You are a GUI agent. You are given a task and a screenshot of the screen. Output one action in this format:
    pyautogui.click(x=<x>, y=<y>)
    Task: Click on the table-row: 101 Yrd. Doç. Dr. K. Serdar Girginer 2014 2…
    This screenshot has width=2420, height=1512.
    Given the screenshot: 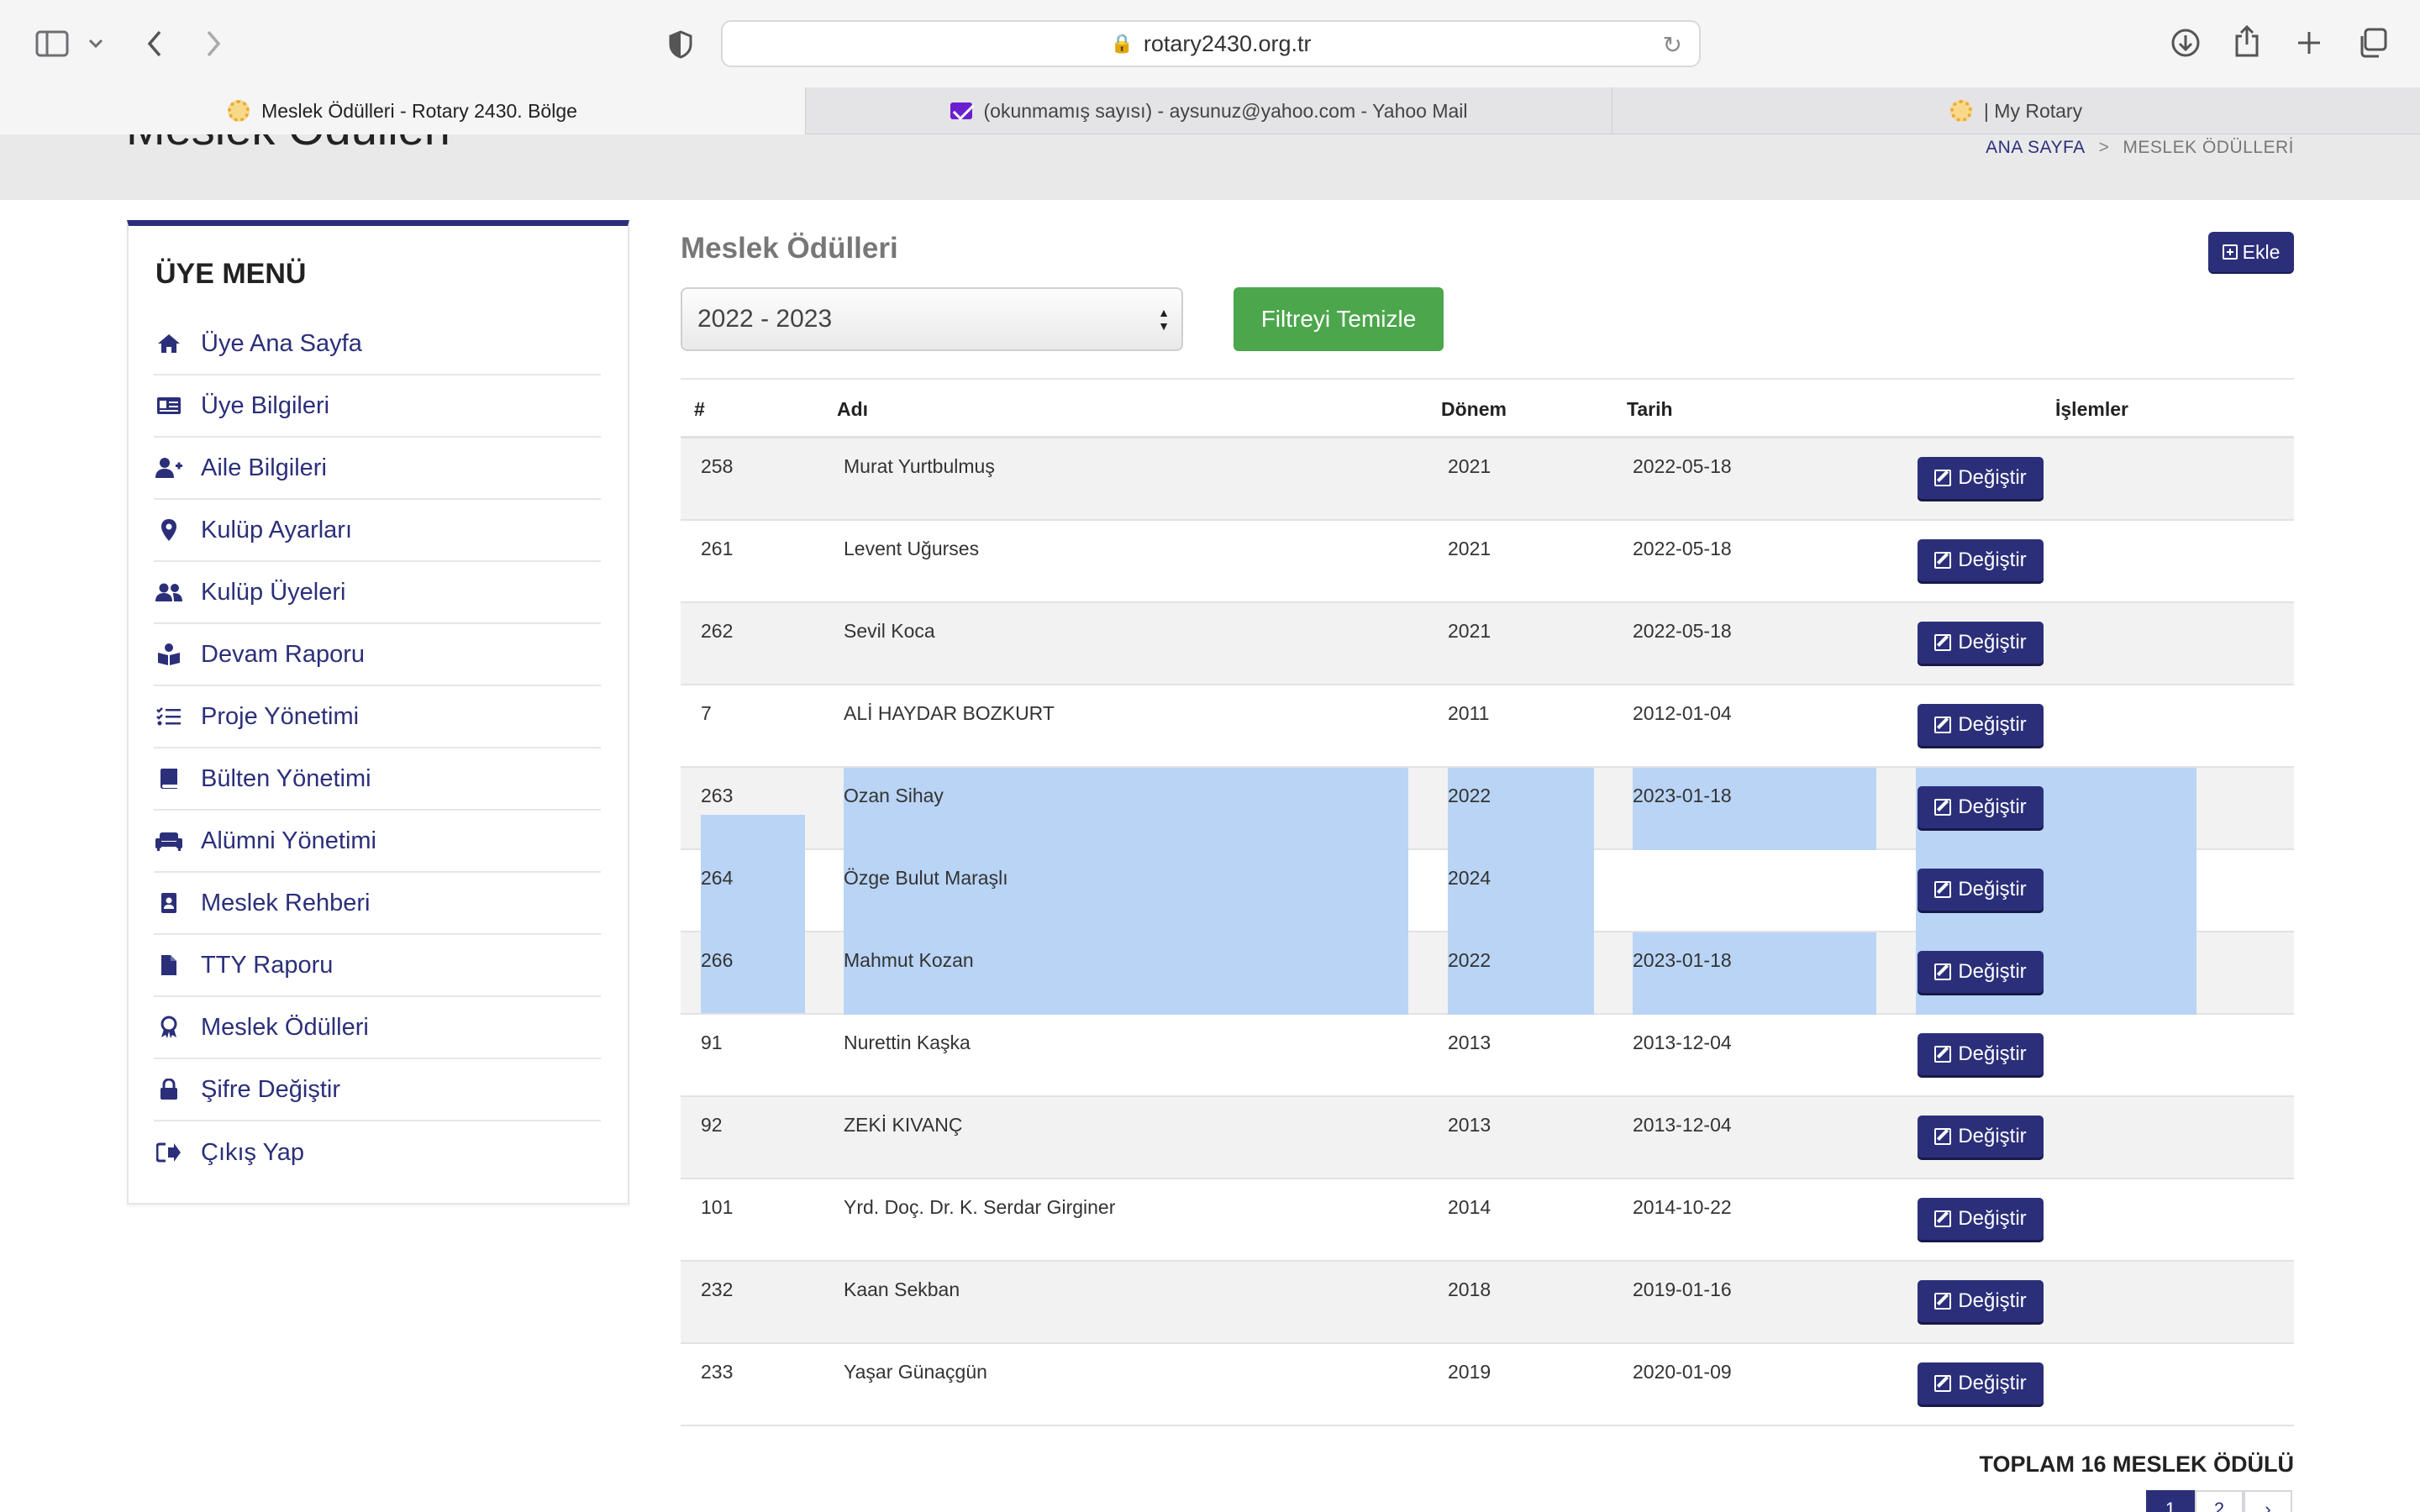 What is the action you would take?
    pyautogui.click(x=1487, y=1220)
    